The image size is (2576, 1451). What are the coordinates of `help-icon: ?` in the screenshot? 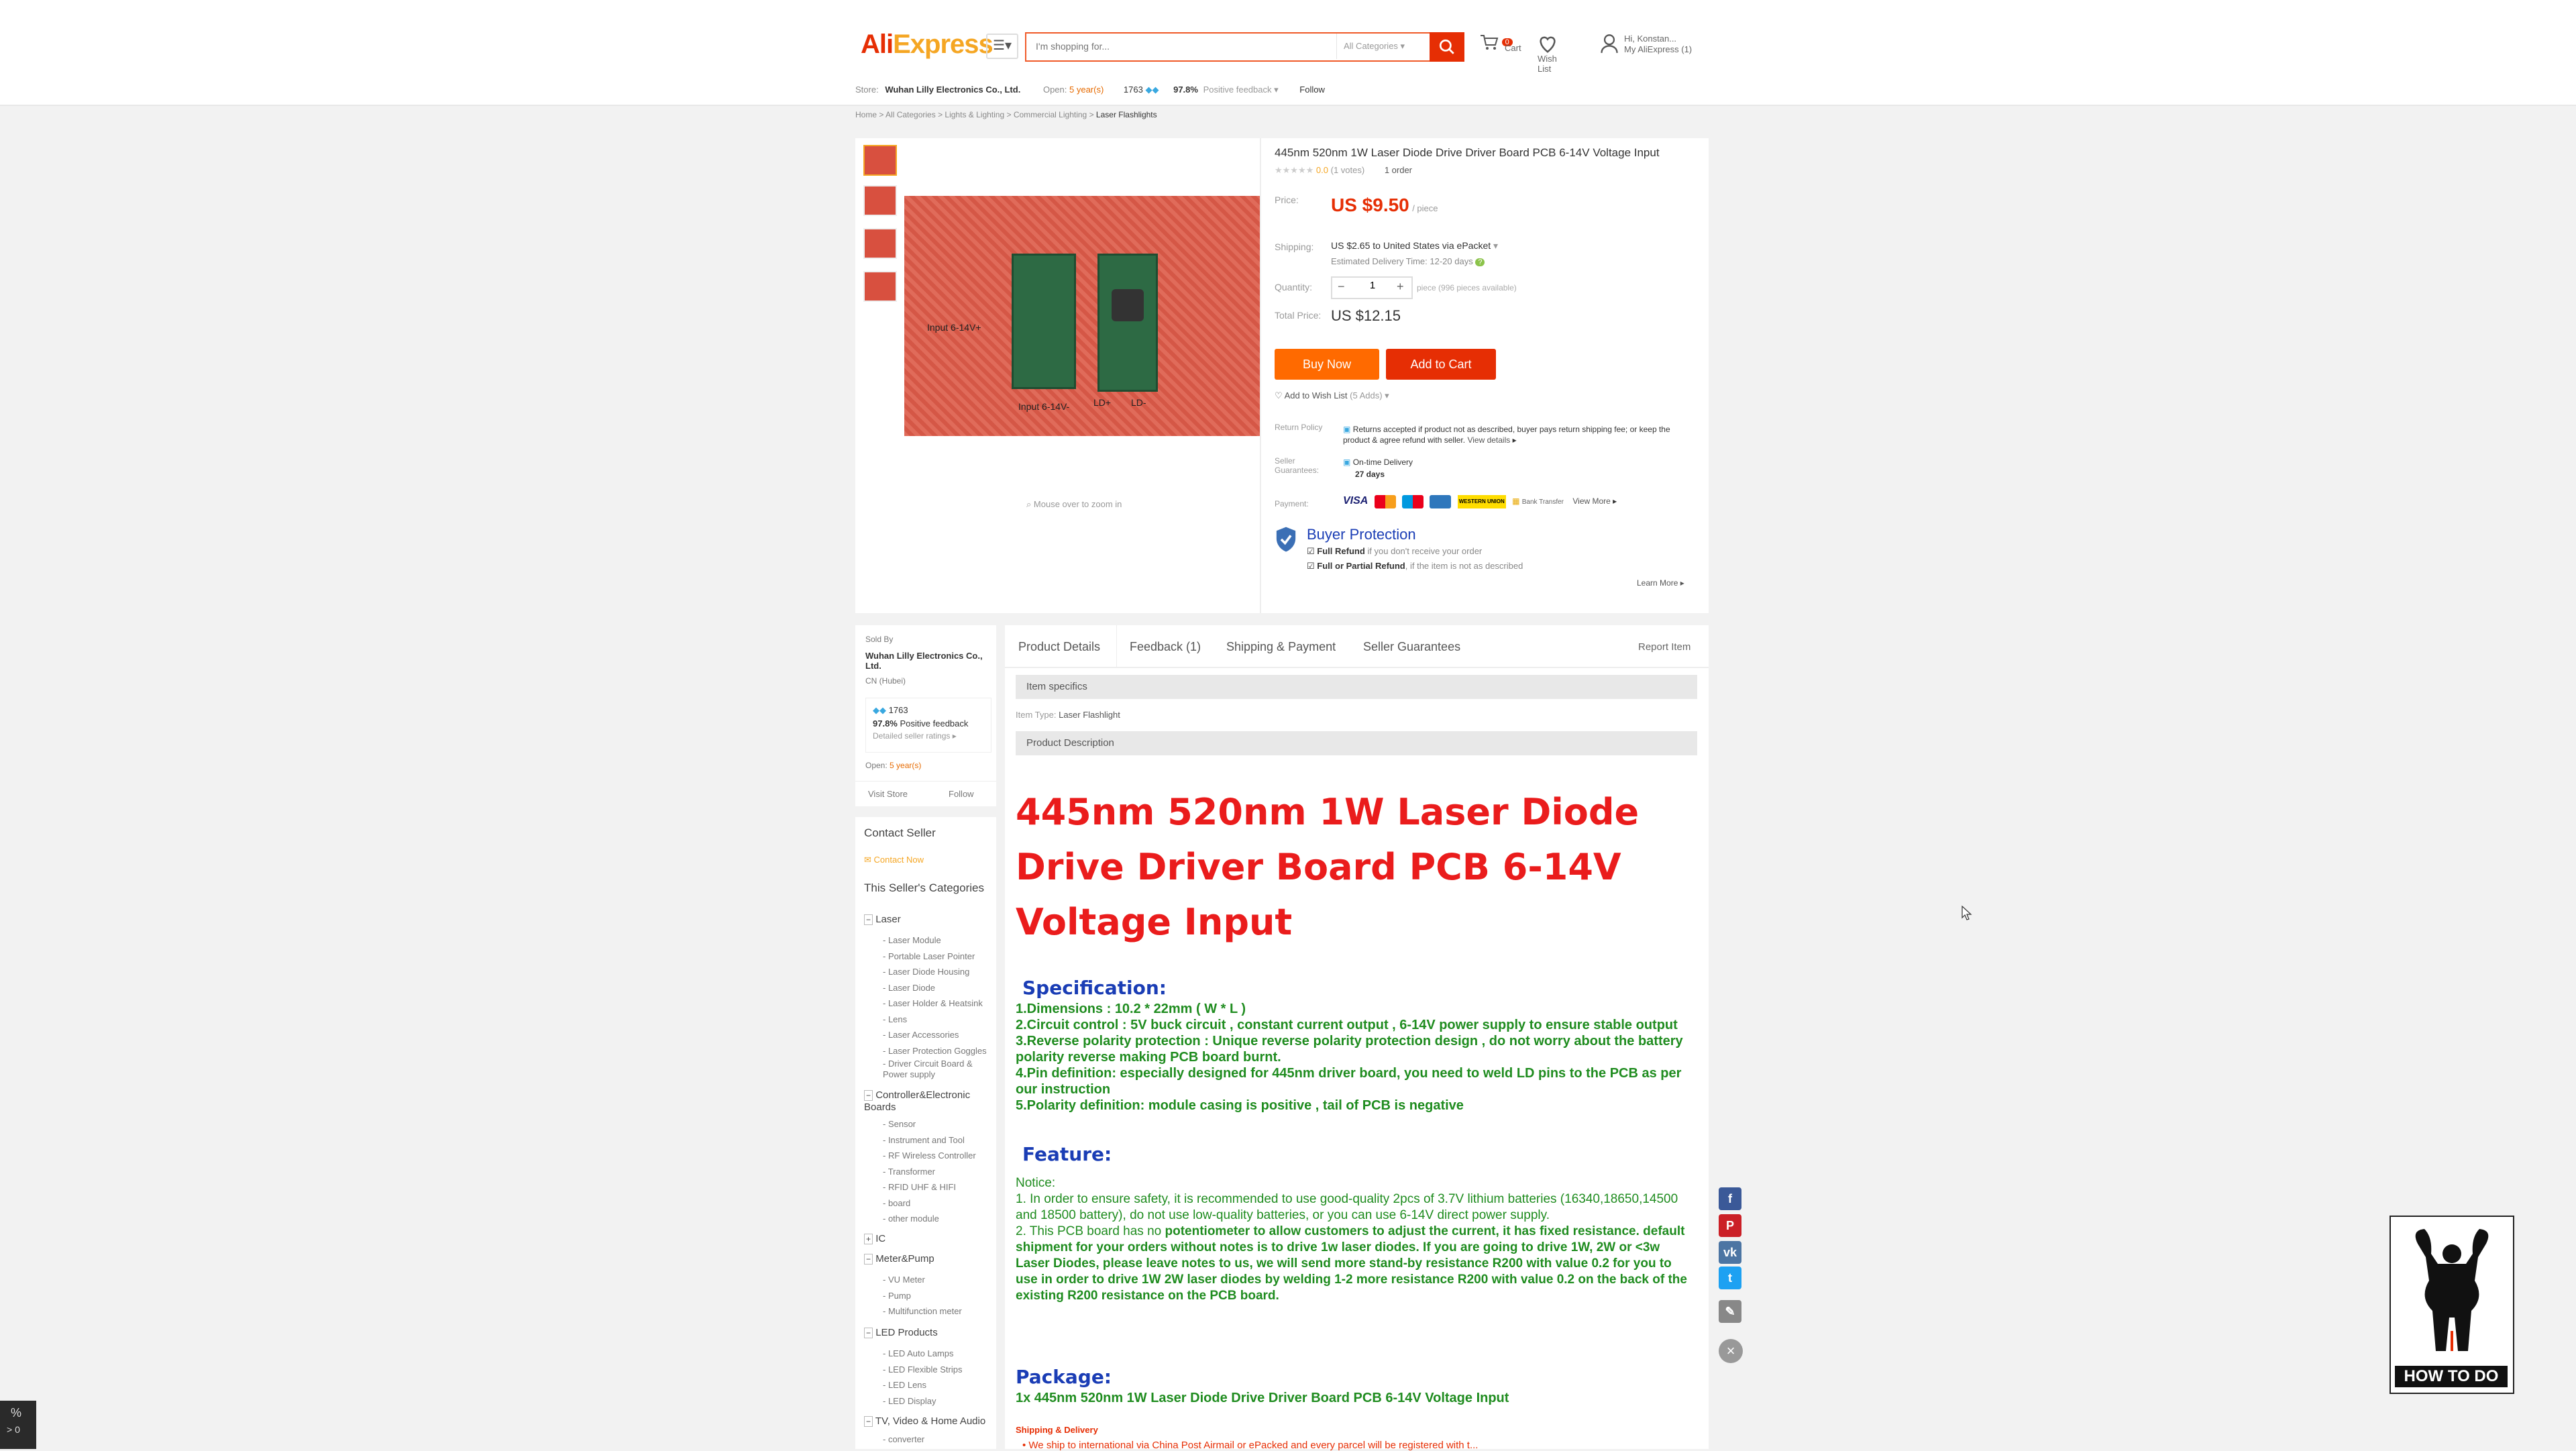 It's located at (1480, 262).